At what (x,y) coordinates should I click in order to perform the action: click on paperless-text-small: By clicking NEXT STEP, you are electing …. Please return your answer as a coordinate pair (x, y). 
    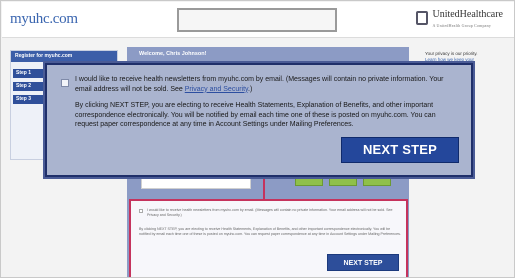
    Looking at the image, I should click on (270, 231).